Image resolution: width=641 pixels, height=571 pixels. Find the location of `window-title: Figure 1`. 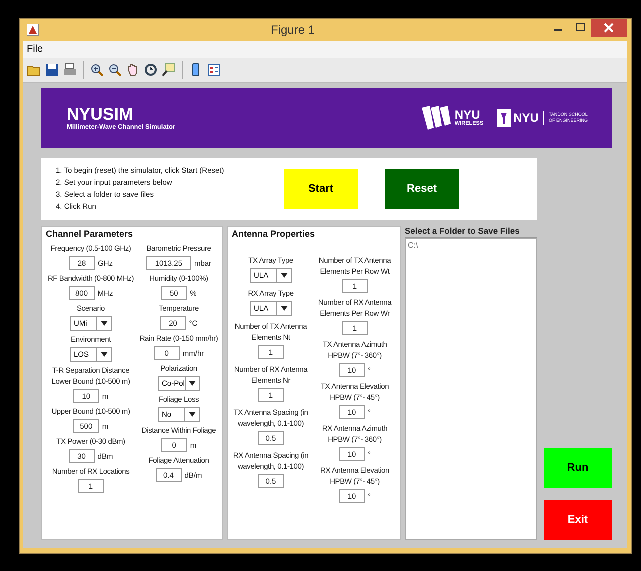

window-title: Figure 1 is located at coordinates (293, 30).